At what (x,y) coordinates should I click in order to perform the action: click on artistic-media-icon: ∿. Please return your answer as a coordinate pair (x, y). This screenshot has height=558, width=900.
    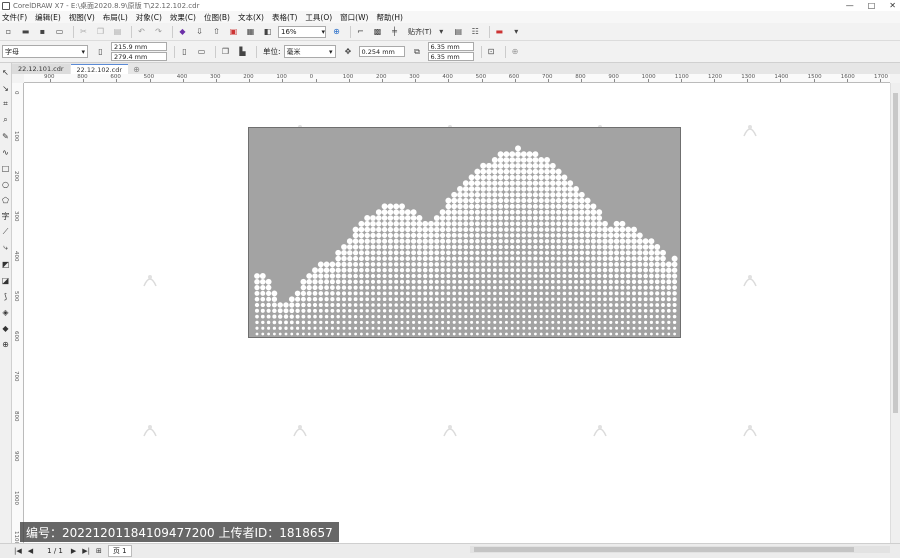
    Looking at the image, I should click on (6, 152).